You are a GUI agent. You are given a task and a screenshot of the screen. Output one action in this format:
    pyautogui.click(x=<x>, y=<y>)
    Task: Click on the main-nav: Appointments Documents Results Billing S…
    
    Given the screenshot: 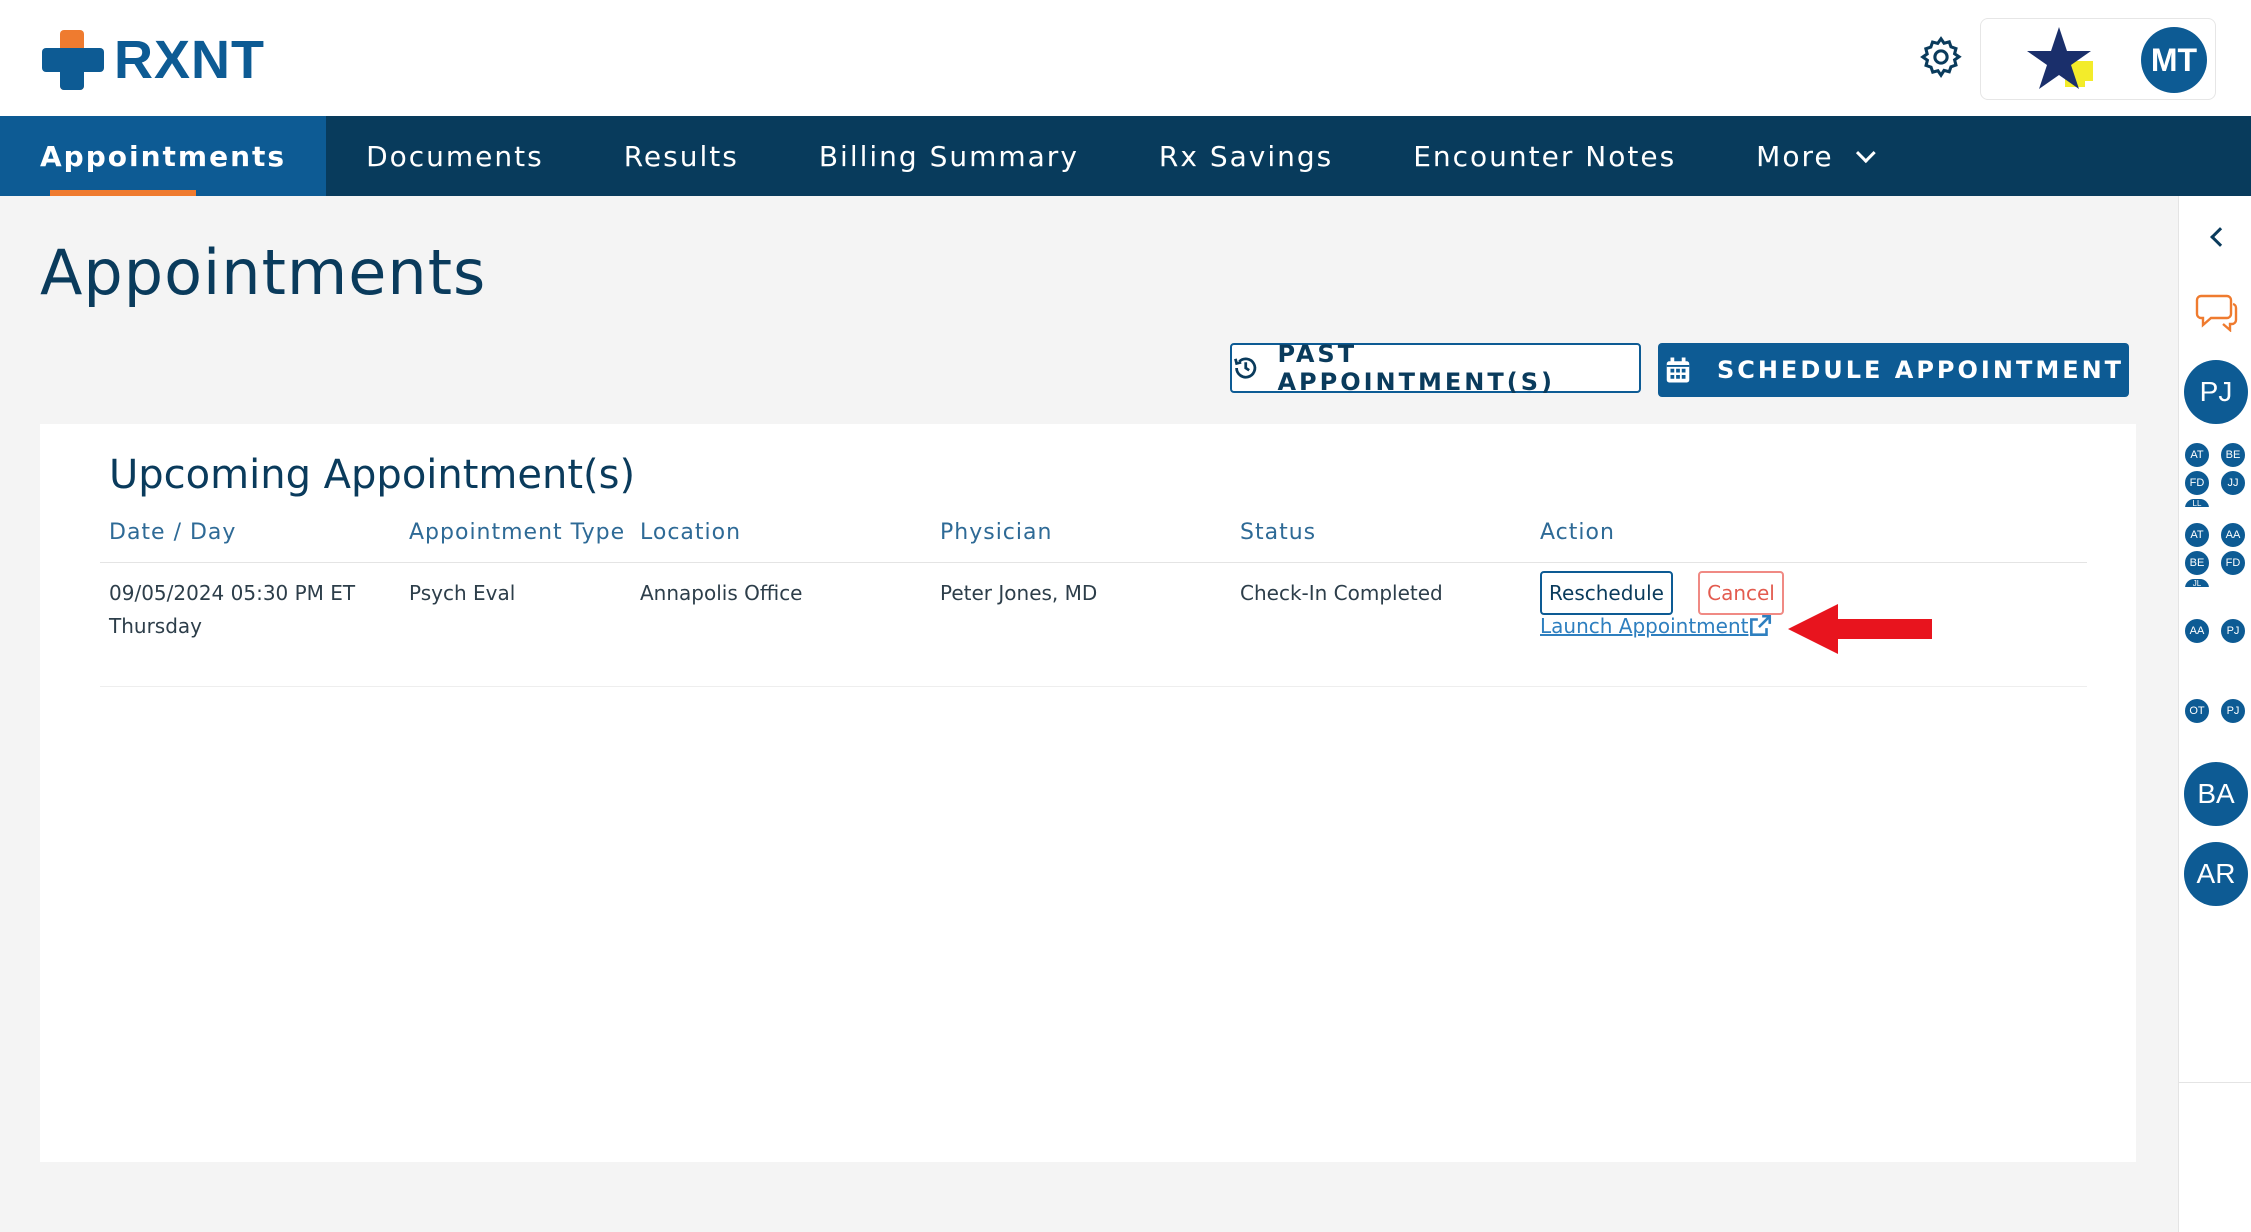 What is the action you would take?
    pyautogui.click(x=1125, y=156)
    